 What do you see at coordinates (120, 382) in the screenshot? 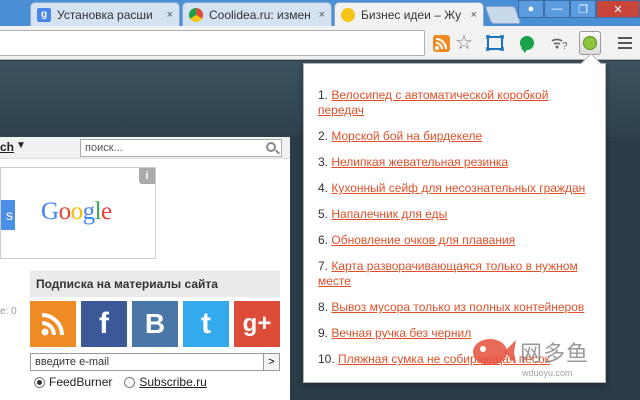
I see `feed-options: FeedBurner Subscribe.ru` at bounding box center [120, 382].